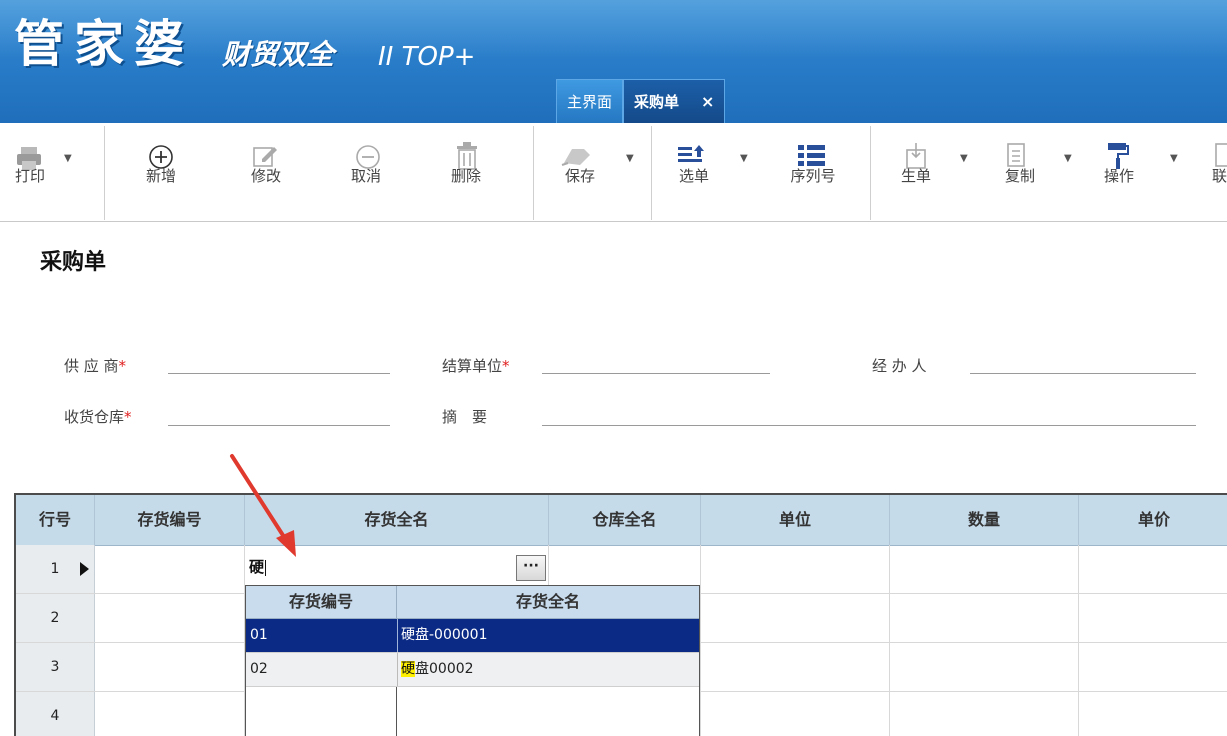  I want to click on dropdown-item-name-rest: 盘-000001, so click(451, 635).